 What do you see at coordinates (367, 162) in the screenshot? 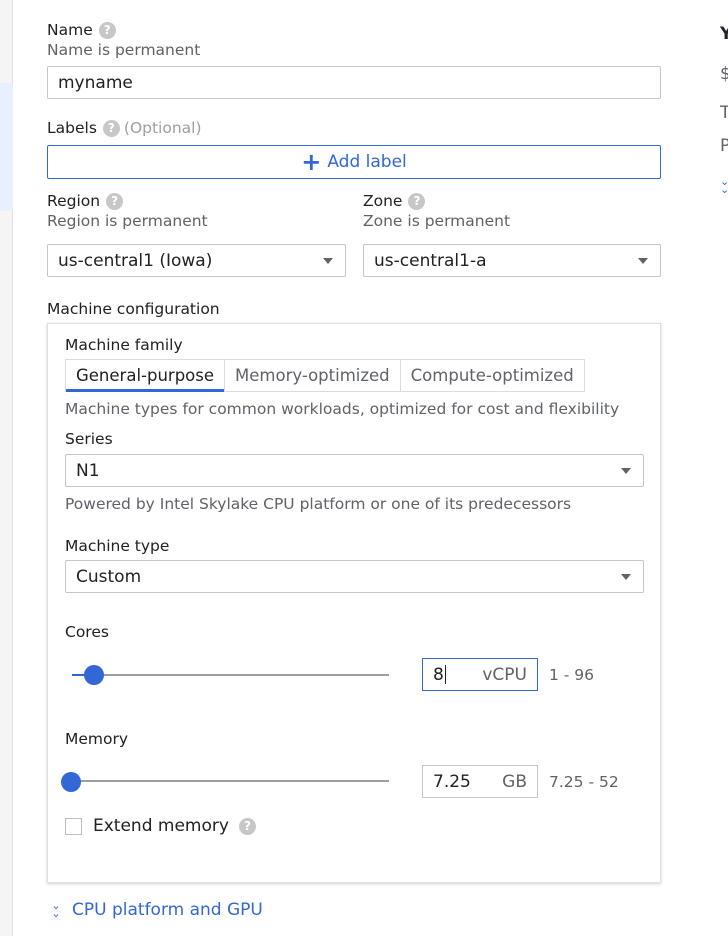
I see `add-label-text: Add label` at bounding box center [367, 162].